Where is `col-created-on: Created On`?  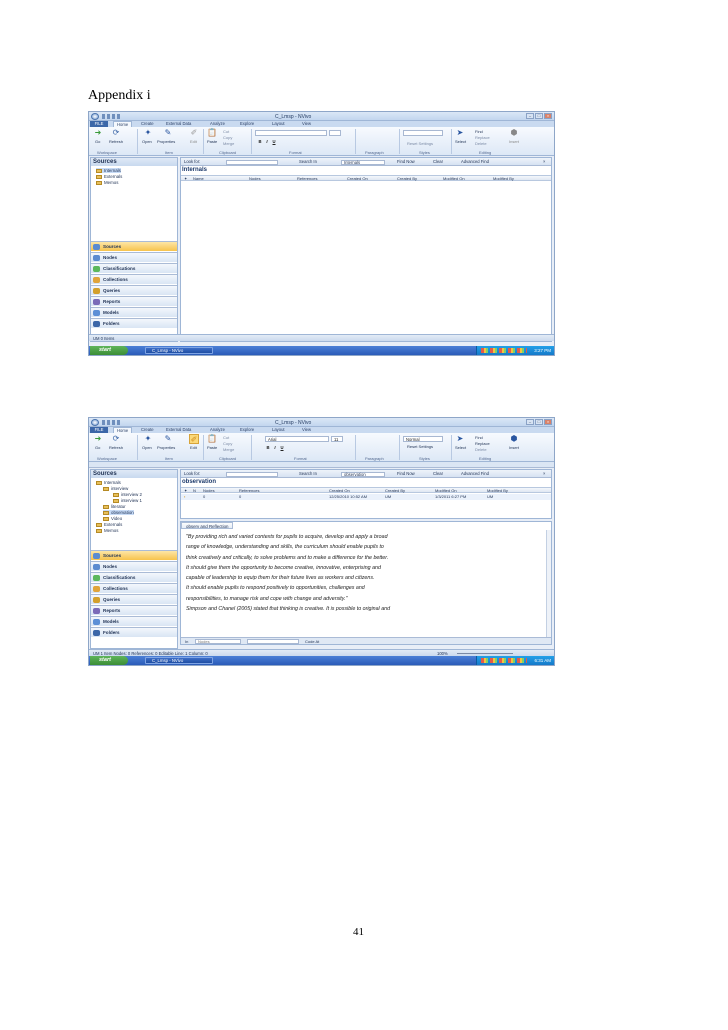
col-created-on: Created On is located at coordinates (357, 179).